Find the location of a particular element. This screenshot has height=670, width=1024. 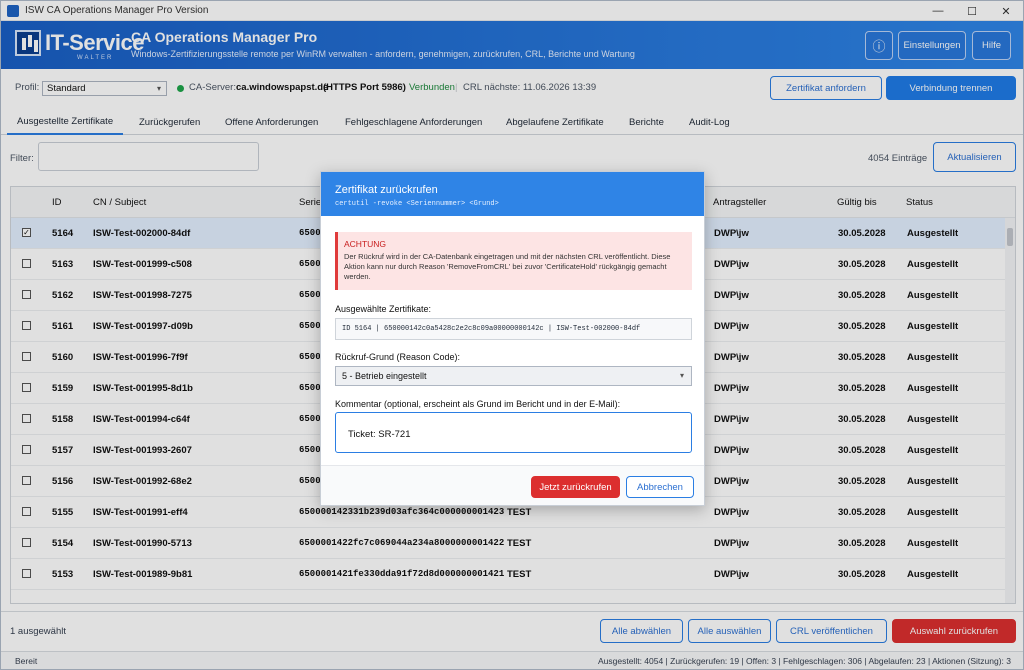

cancel-button: Abbrechen is located at coordinates (660, 487).